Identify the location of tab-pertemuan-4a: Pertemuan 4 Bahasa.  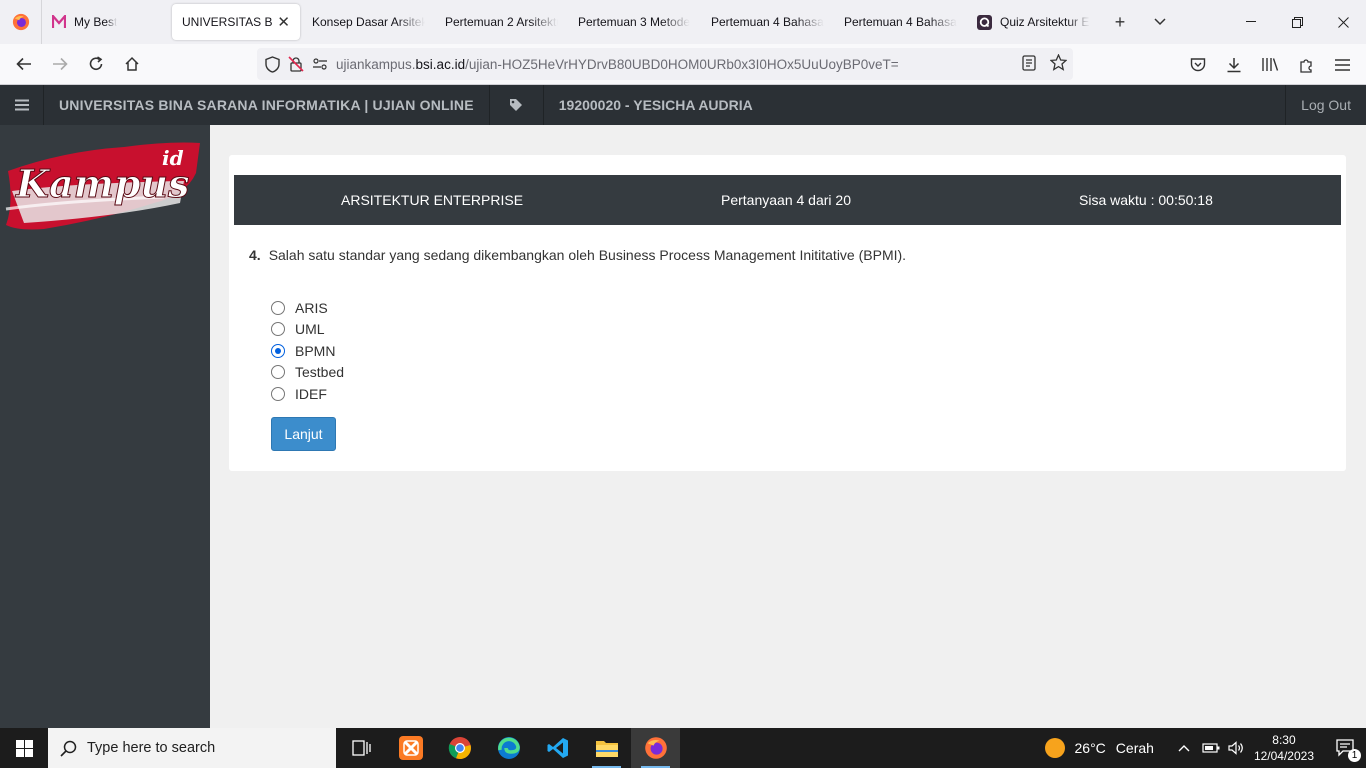
(767, 22).